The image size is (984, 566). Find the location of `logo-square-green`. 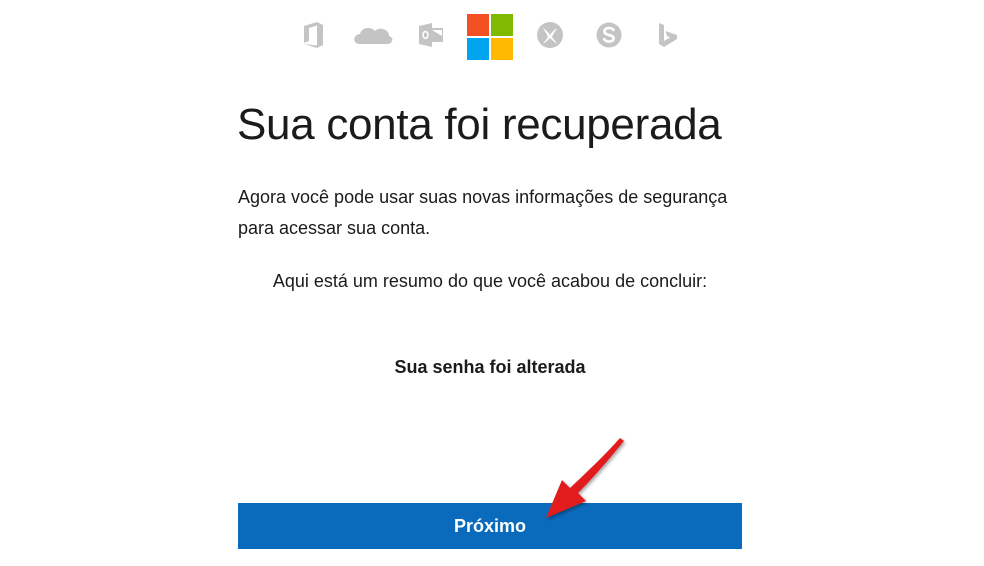

logo-square-green is located at coordinates (502, 25).